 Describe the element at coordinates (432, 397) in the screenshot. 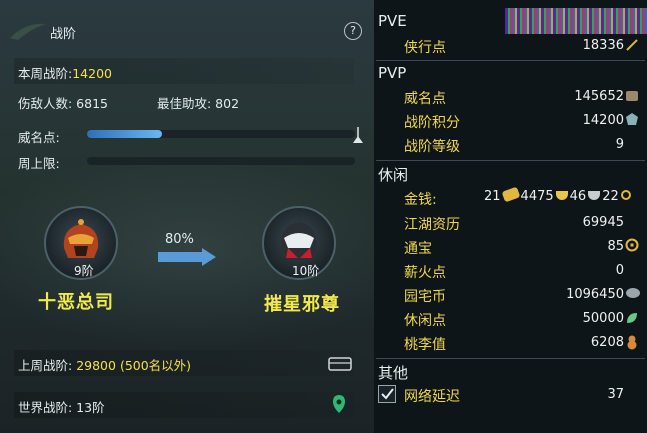

I see `latency-label: 网络延迟` at that location.